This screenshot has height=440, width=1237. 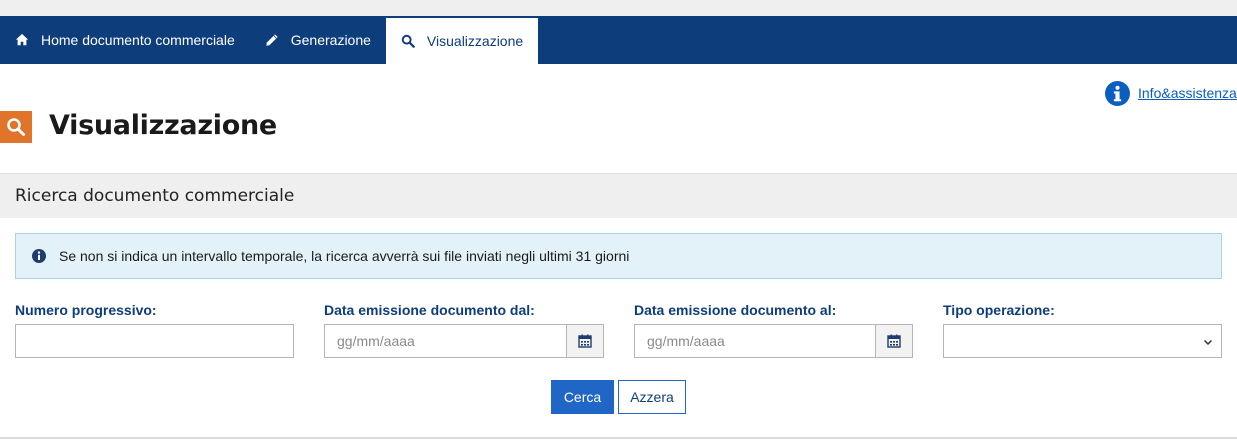 I want to click on info-link-label: Info&assistenza, so click(x=1187, y=93).